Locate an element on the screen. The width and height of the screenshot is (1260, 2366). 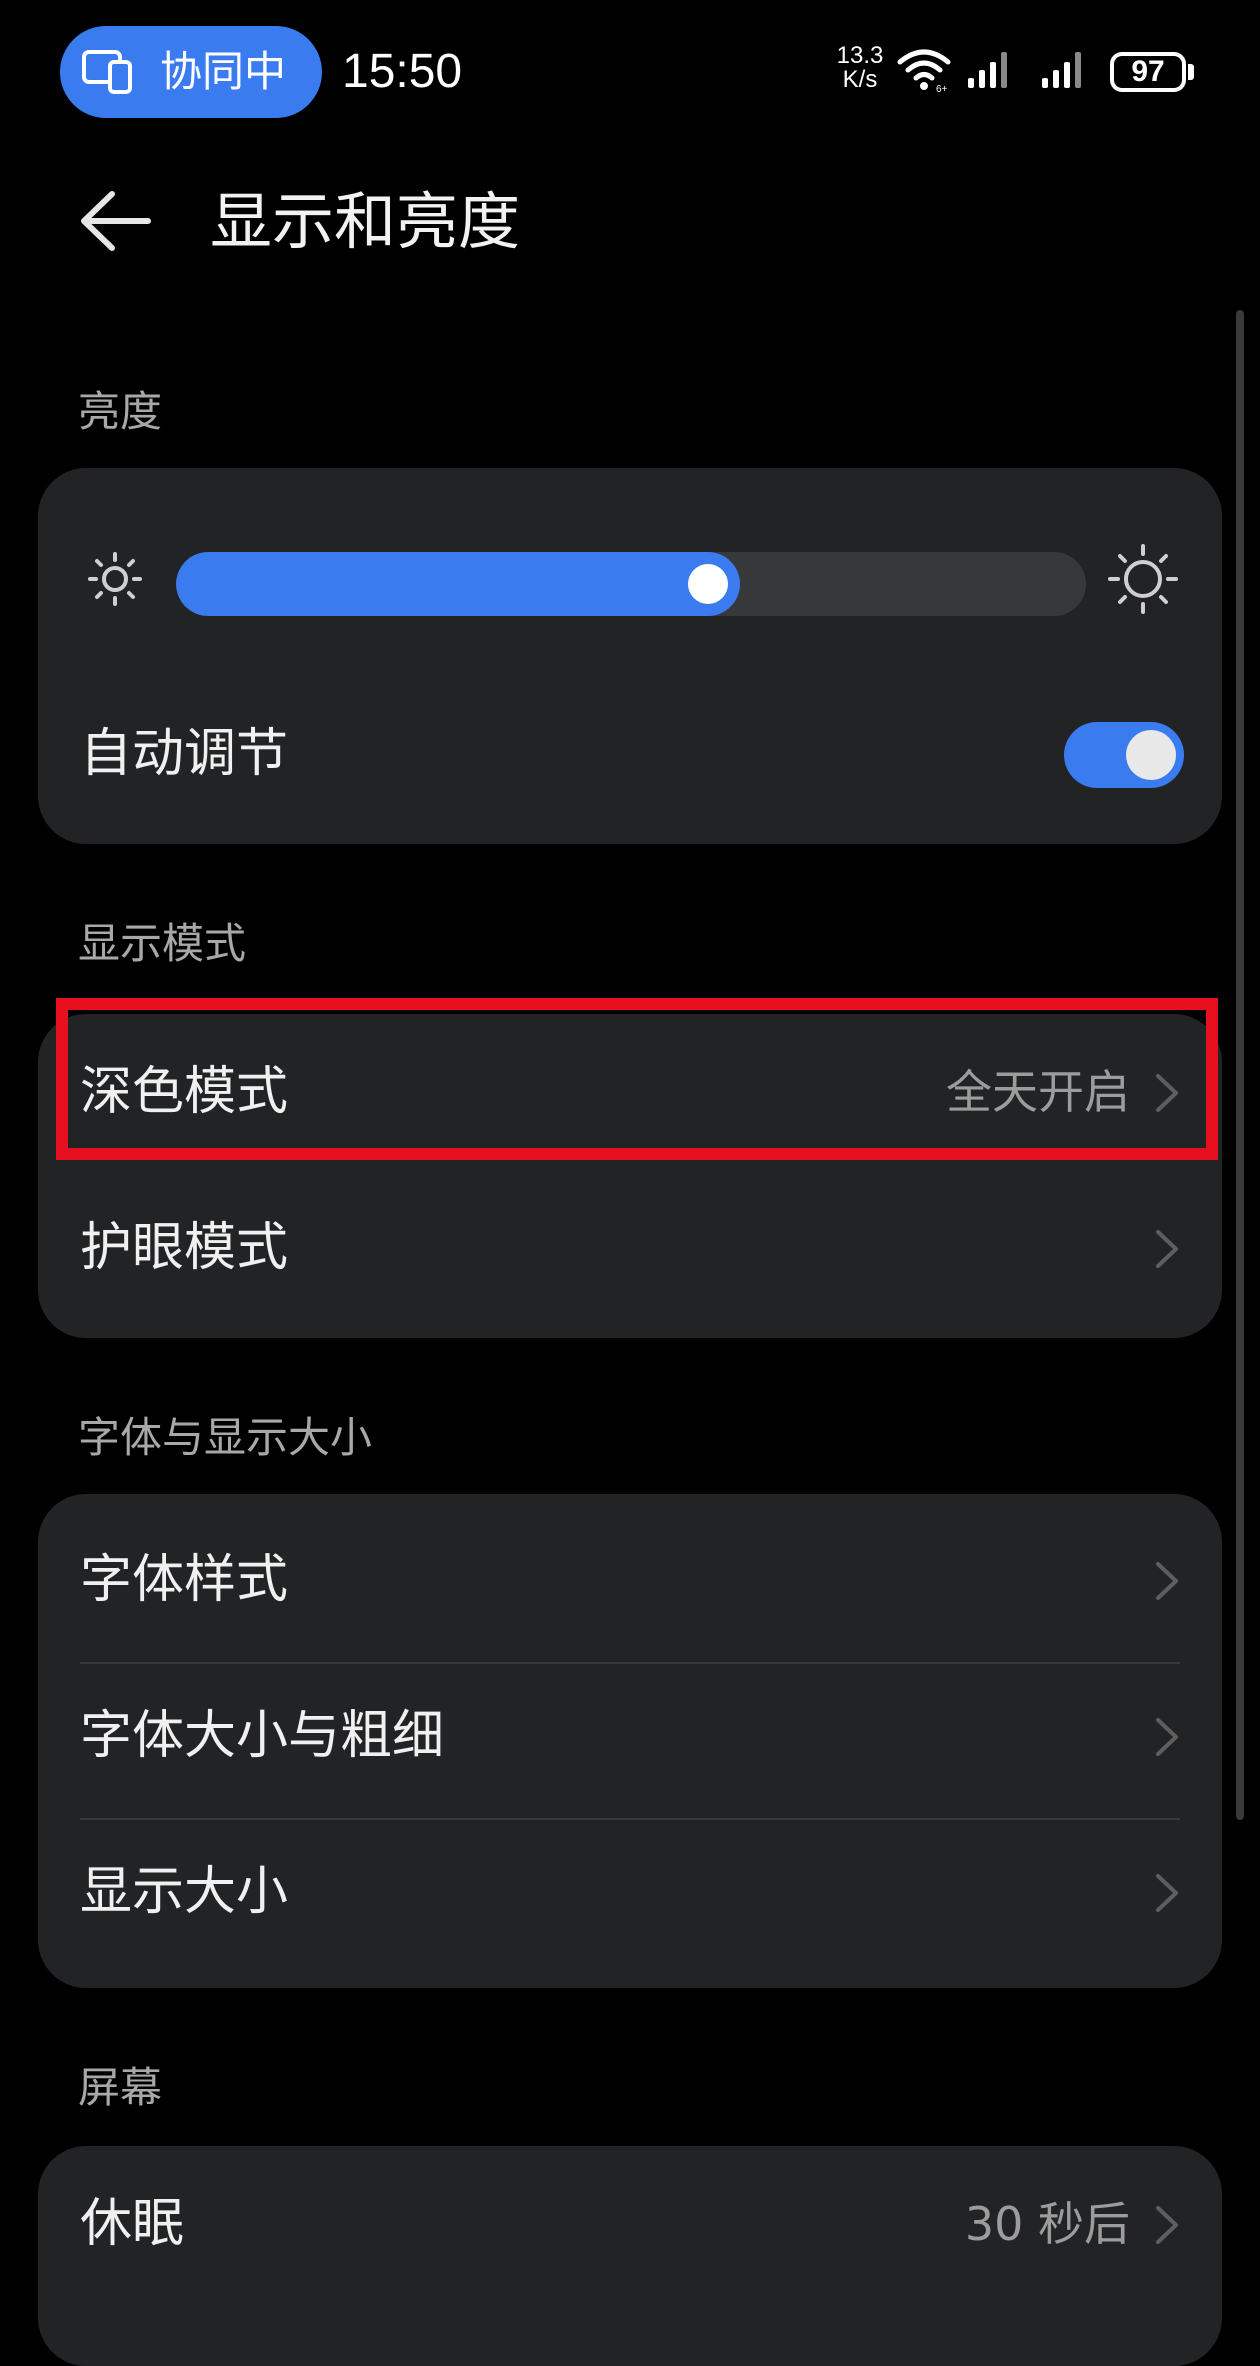
auto-adjust-label: 自动调节 is located at coordinates (184, 754).